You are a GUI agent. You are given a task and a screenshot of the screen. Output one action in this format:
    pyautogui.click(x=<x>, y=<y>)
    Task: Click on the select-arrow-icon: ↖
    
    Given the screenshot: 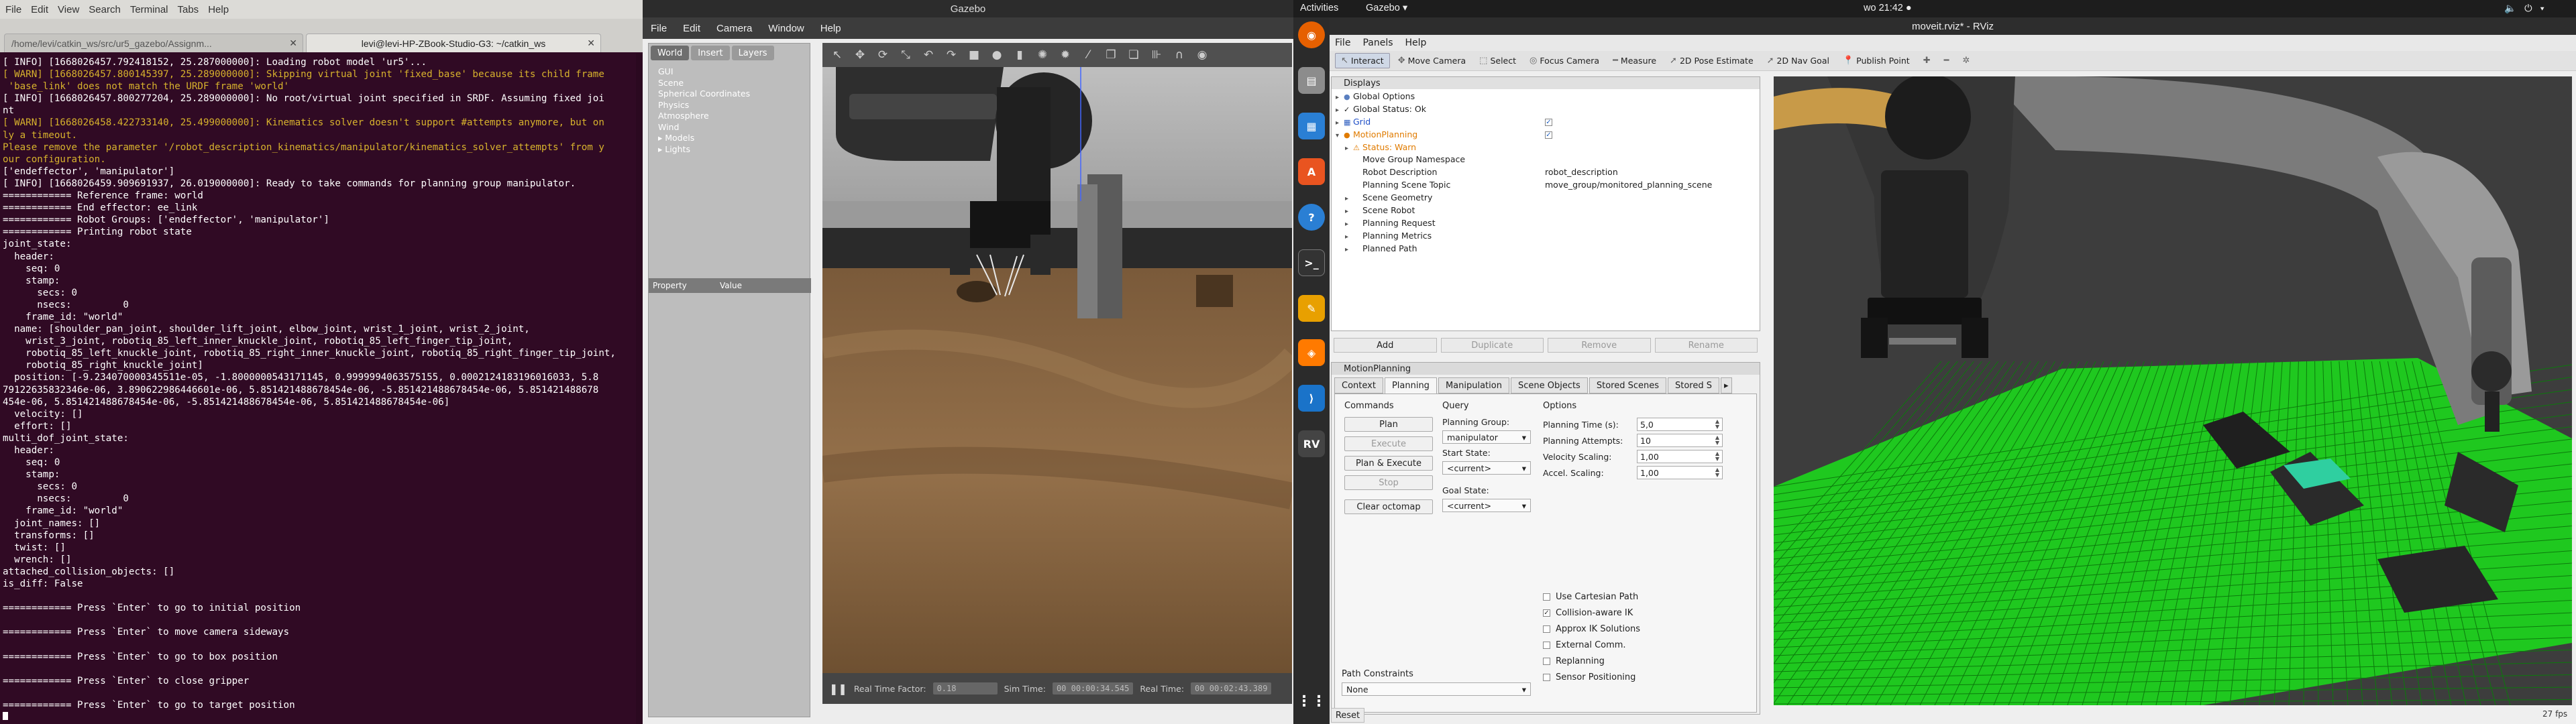 What is the action you would take?
    pyautogui.click(x=837, y=55)
    